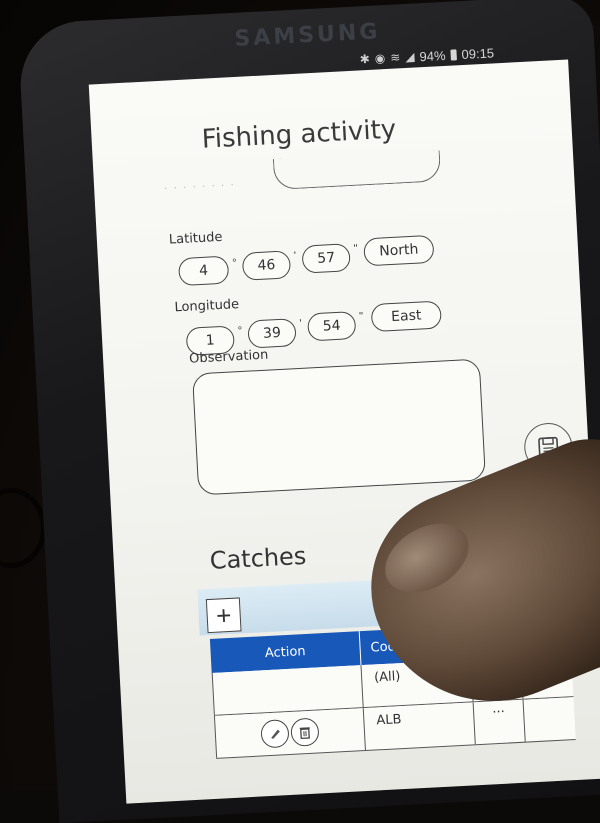 The height and width of the screenshot is (823, 600). I want to click on add-catch-button: +, so click(224, 615).